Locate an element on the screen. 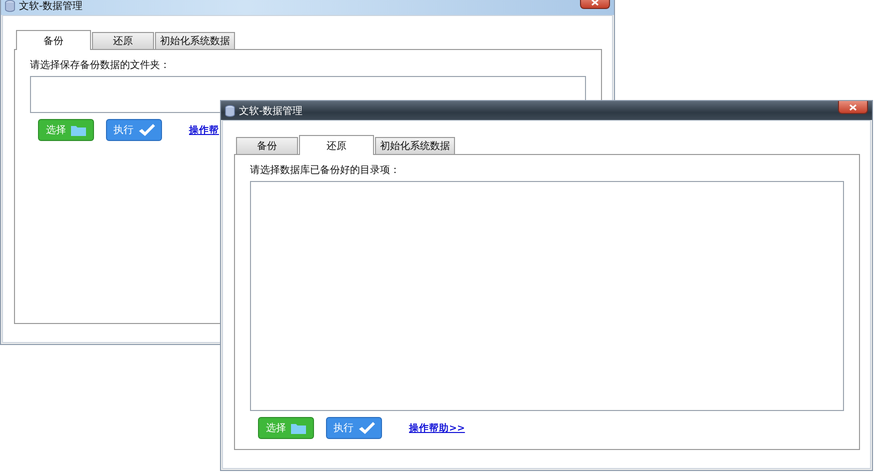  close-button is located at coordinates (853, 107).